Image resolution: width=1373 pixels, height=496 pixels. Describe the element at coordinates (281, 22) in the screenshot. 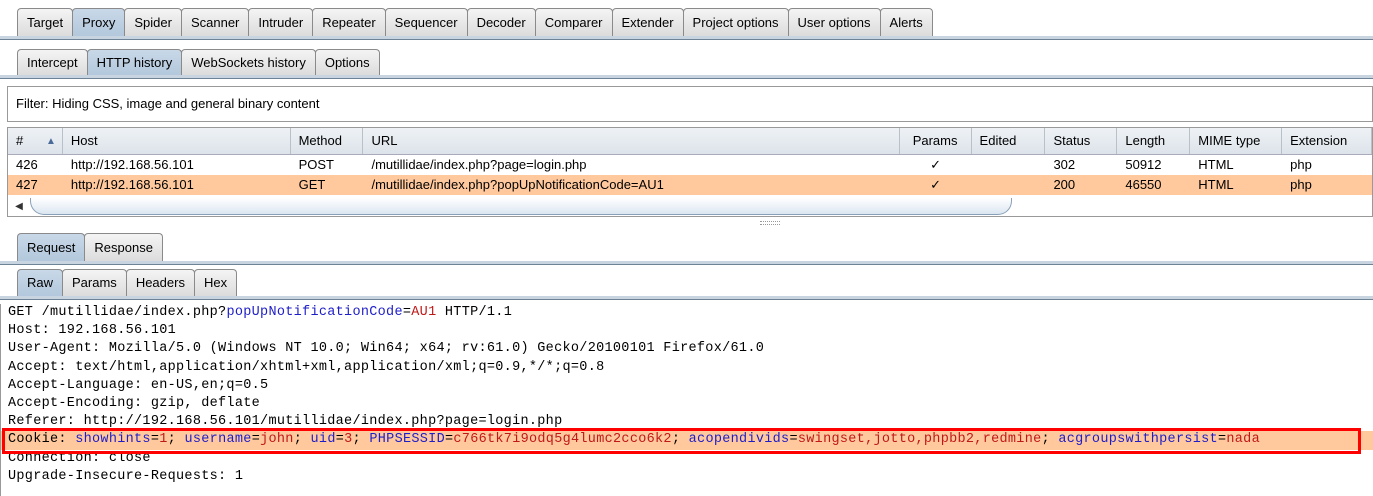

I see `tab-intruder: Intruder` at that location.